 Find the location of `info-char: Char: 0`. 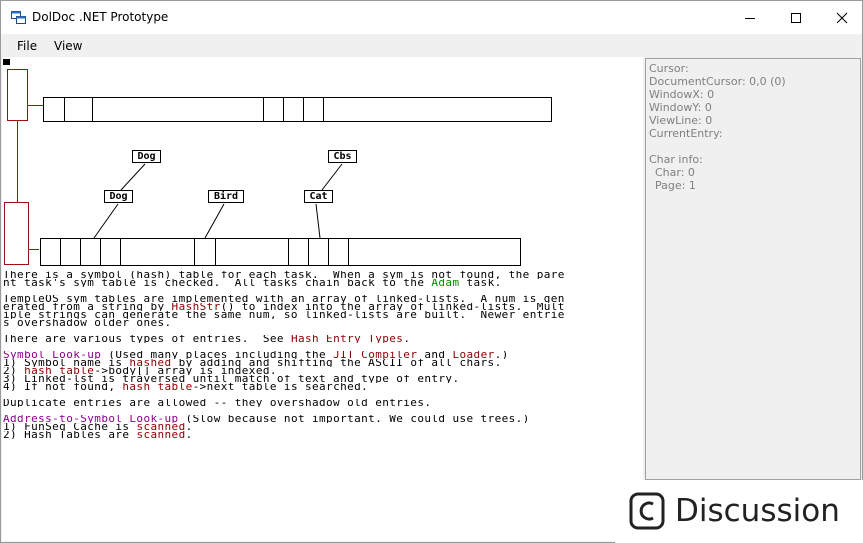

info-char: Char: 0 is located at coordinates (675, 172).